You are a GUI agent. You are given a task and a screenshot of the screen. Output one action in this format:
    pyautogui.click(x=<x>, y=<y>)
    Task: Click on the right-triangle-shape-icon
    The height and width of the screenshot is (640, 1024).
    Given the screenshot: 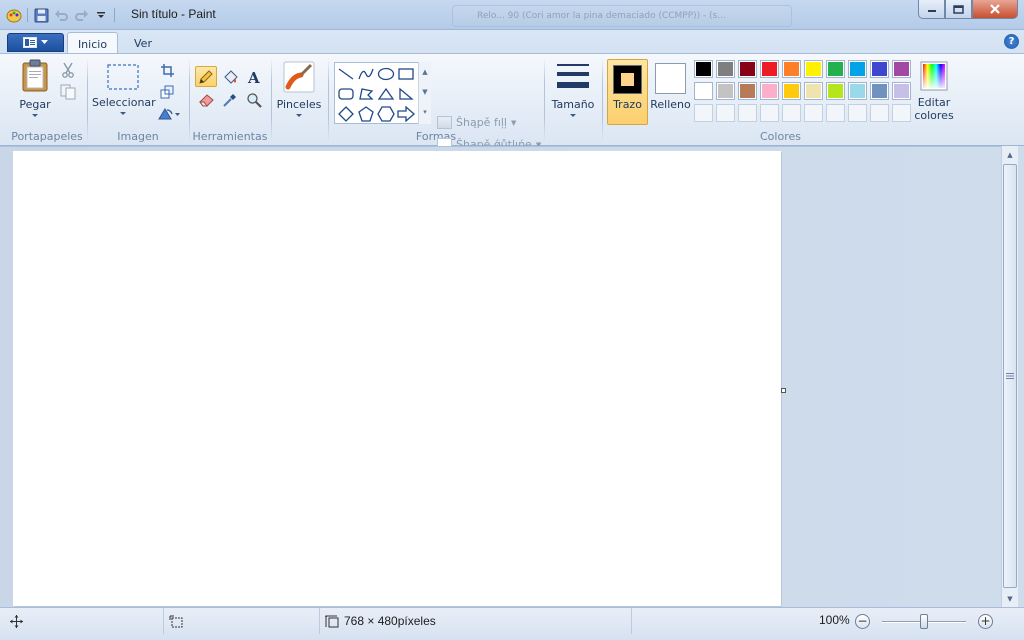 What is the action you would take?
    pyautogui.click(x=406, y=94)
    